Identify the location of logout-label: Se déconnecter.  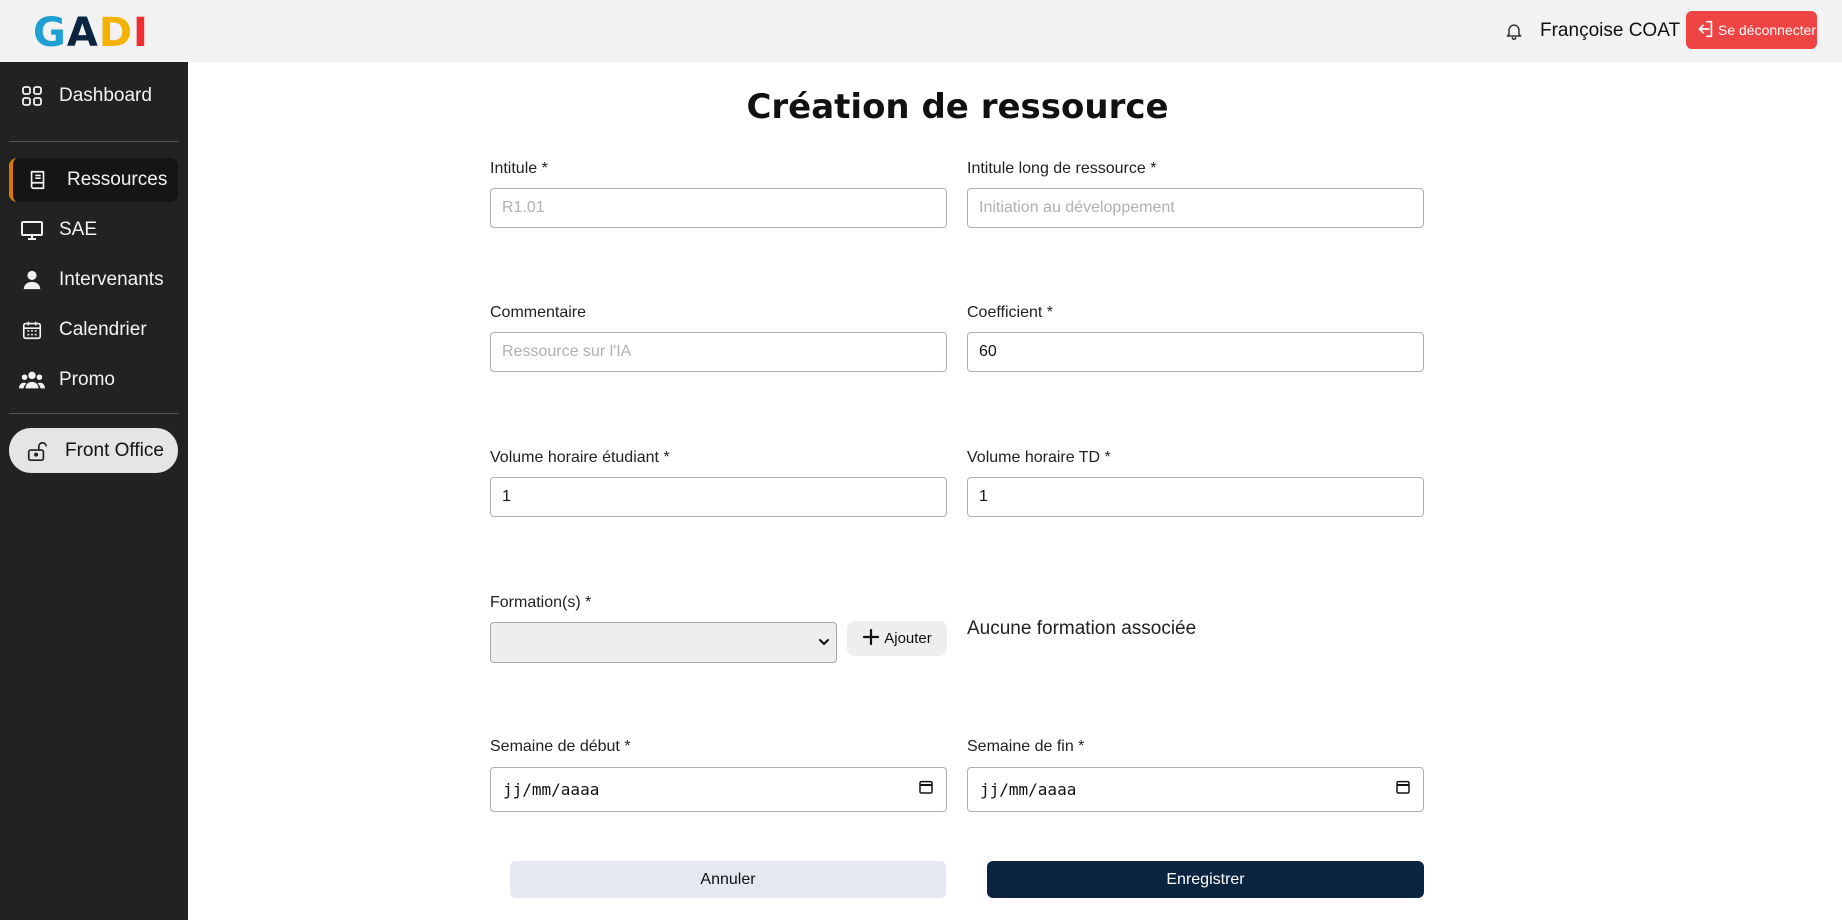
(1767, 30).